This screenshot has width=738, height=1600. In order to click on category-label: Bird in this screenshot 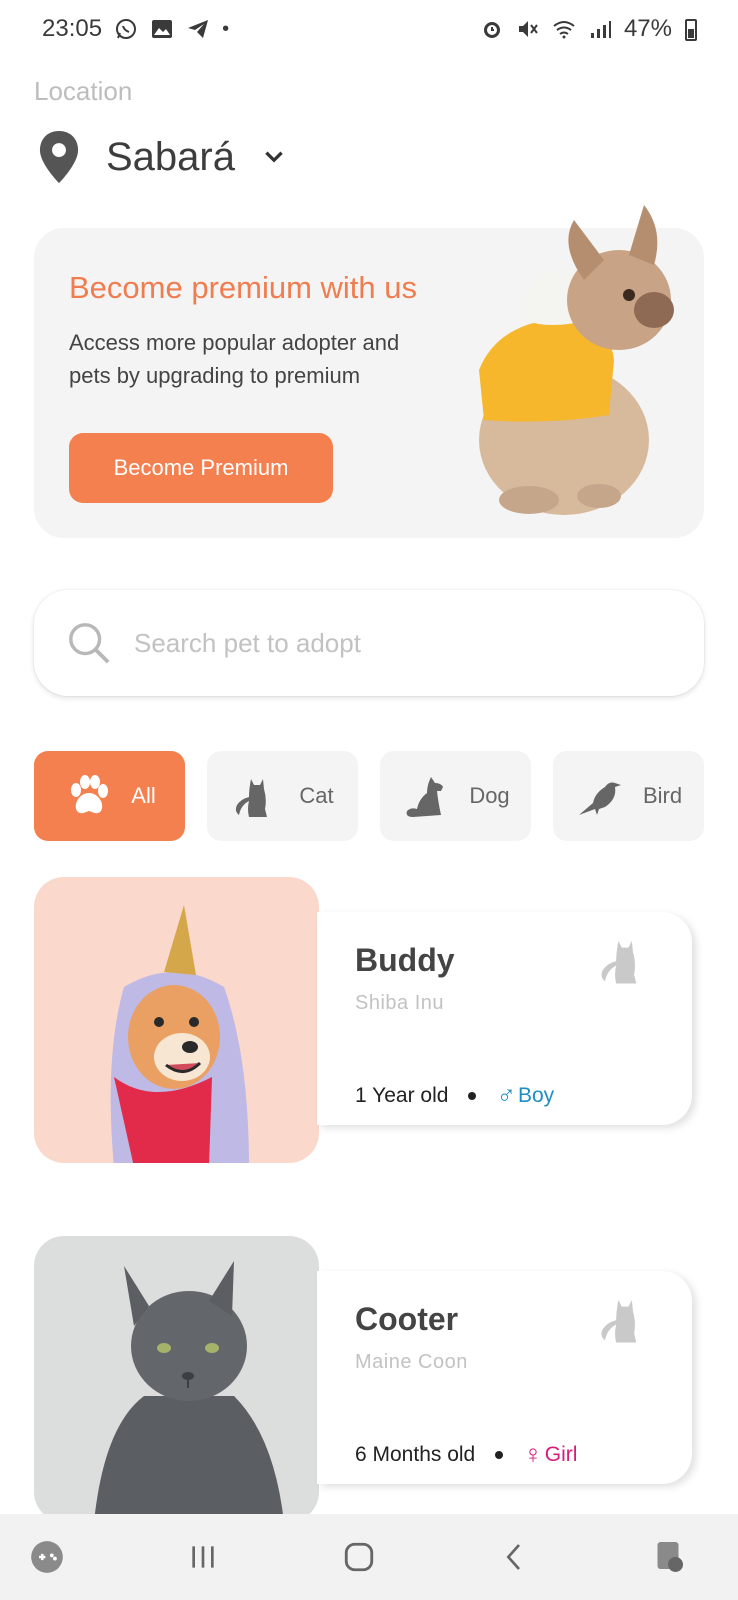, I will do `click(662, 795)`.